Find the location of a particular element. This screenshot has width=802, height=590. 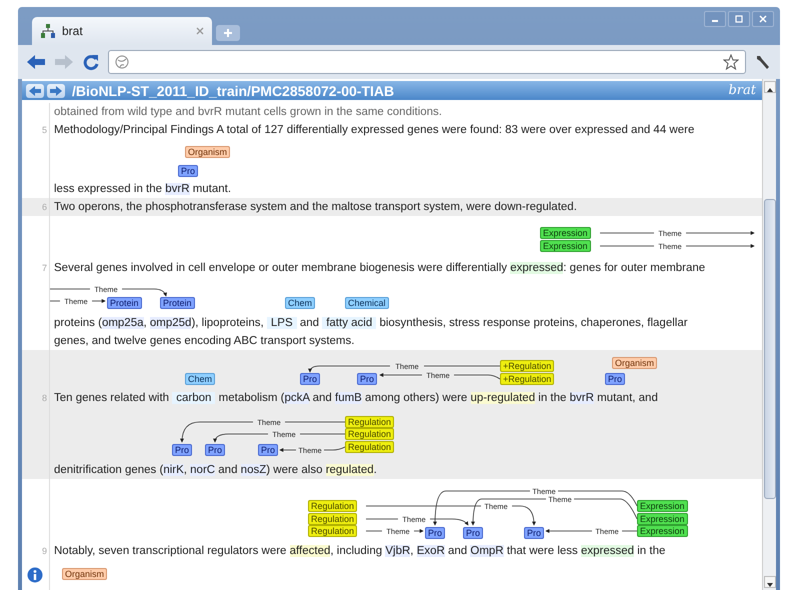

address-field is located at coordinates (427, 62).